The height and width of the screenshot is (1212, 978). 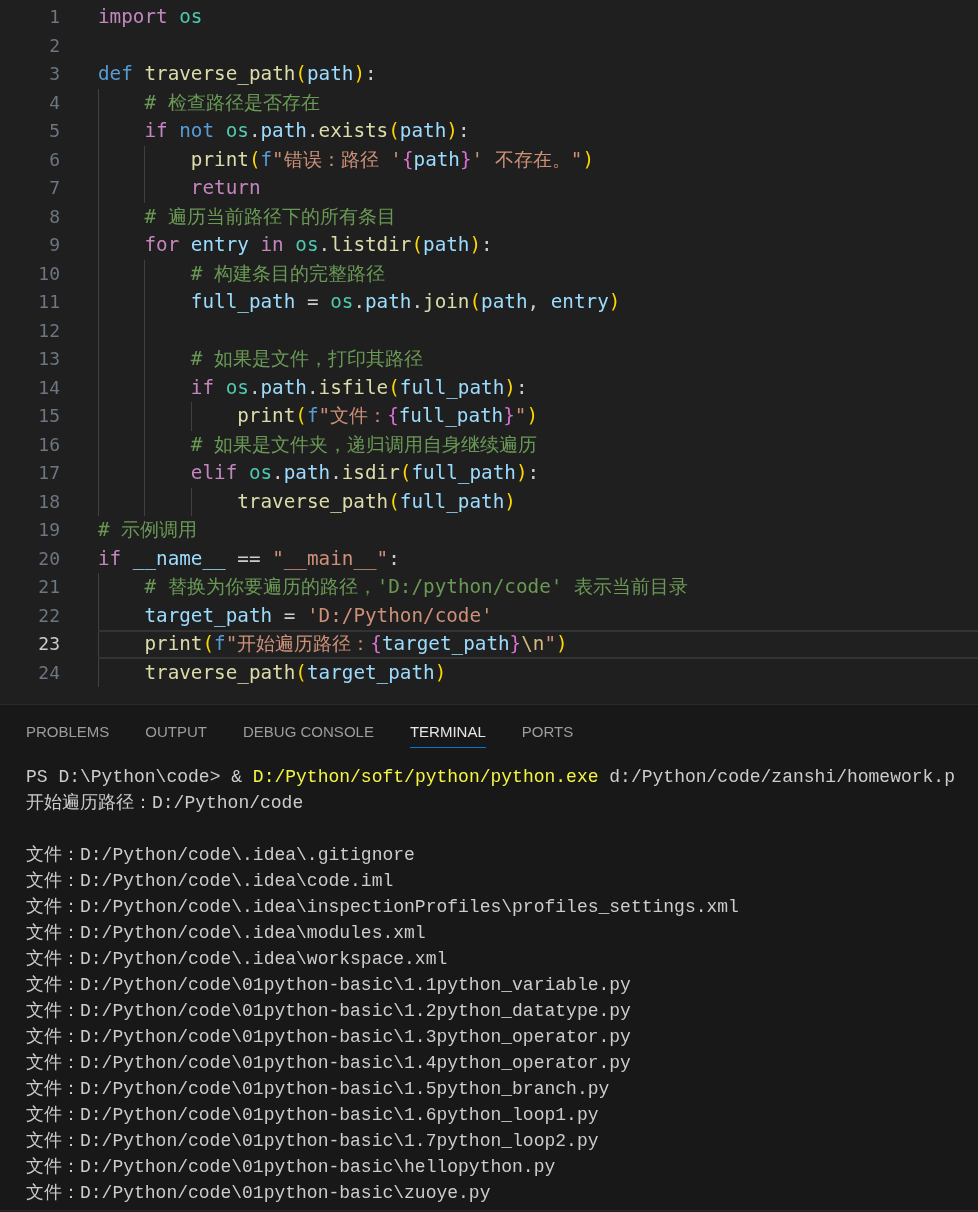 What do you see at coordinates (329, 1037) in the screenshot?
I see `terminal-line: 文件：D:/Python/code\01python-basic\1.3python_operator.py` at bounding box center [329, 1037].